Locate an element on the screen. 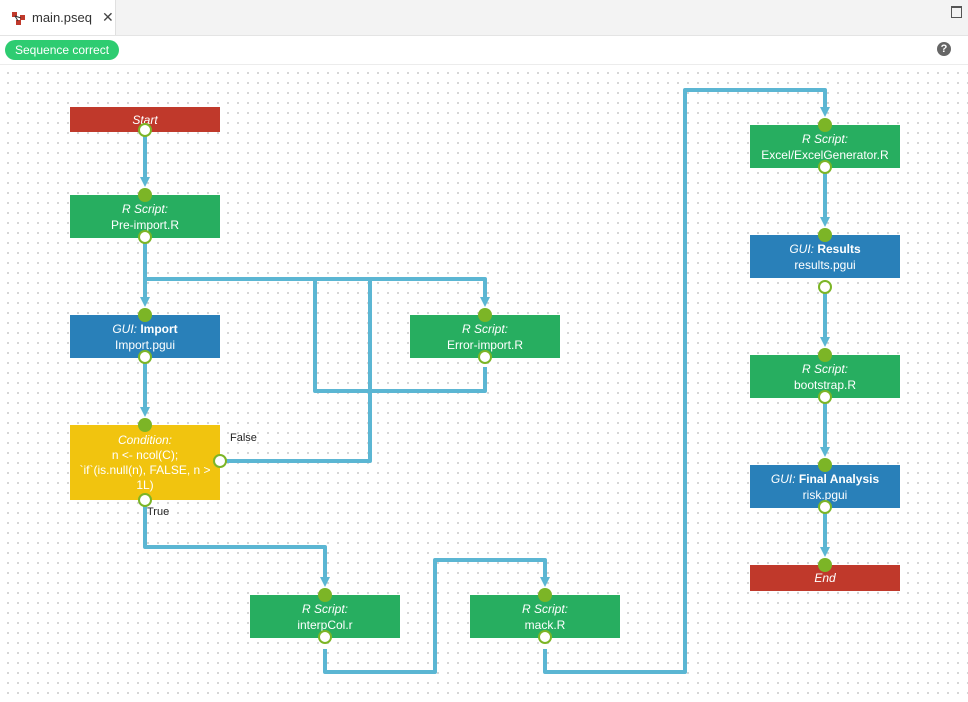 The height and width of the screenshot is (702, 968). editor-toolbar: Sequence correct ? is located at coordinates (484, 50).